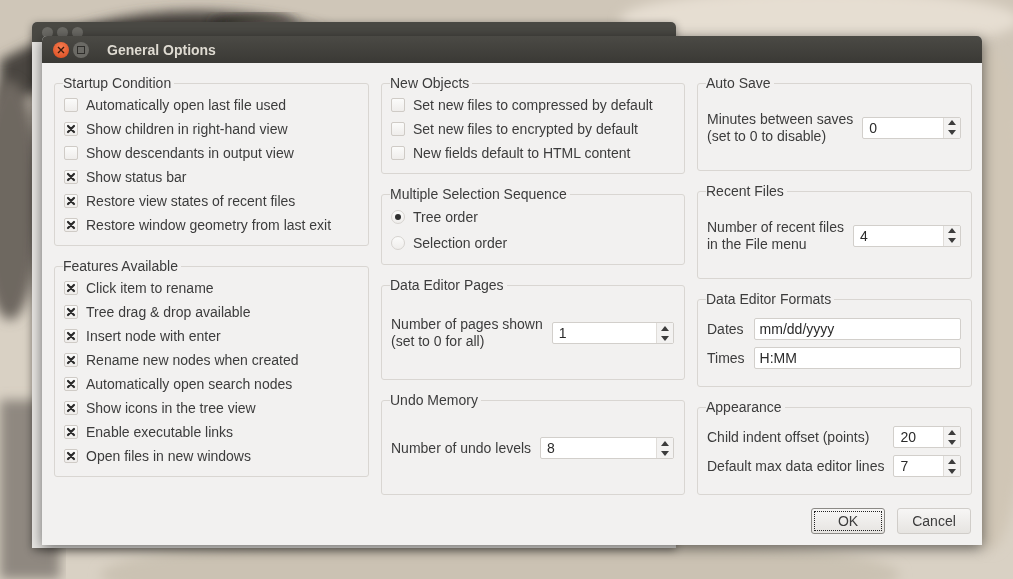 Image resolution: width=1013 pixels, height=579 pixels. What do you see at coordinates (525, 129) in the screenshot?
I see `option-label: Set new files to encrypted by default` at bounding box center [525, 129].